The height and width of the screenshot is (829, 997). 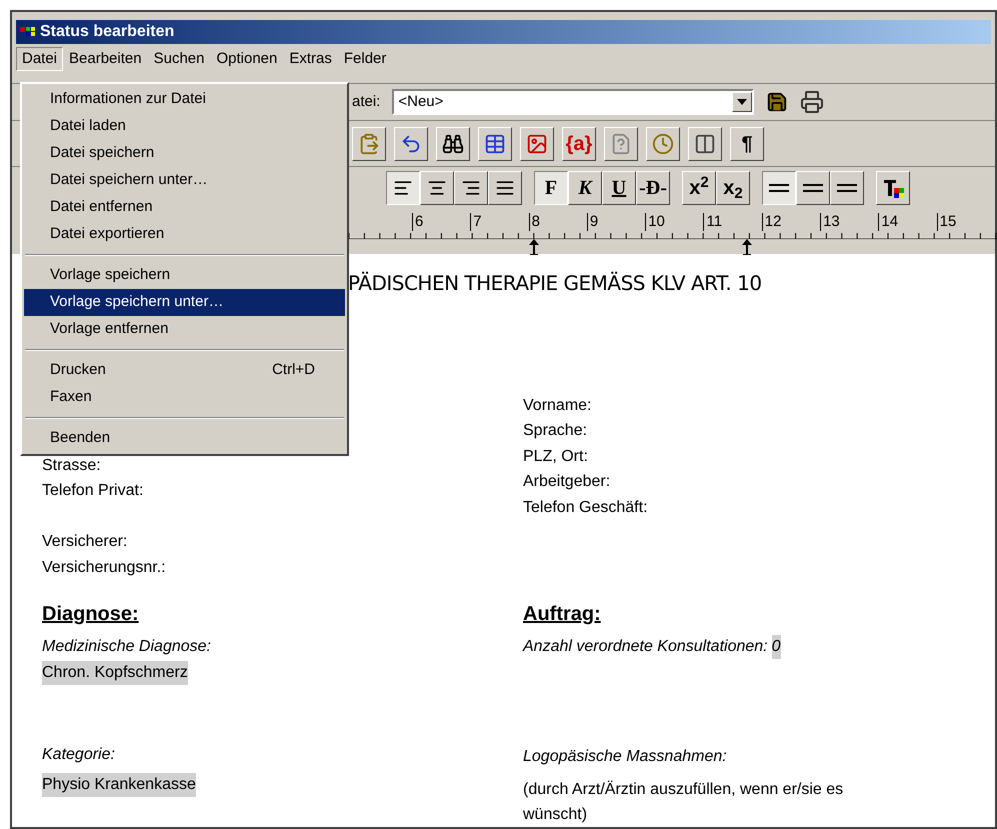 What do you see at coordinates (115, 673) in the screenshot?
I see `field-value: Chron. Kopfschmerz` at bounding box center [115, 673].